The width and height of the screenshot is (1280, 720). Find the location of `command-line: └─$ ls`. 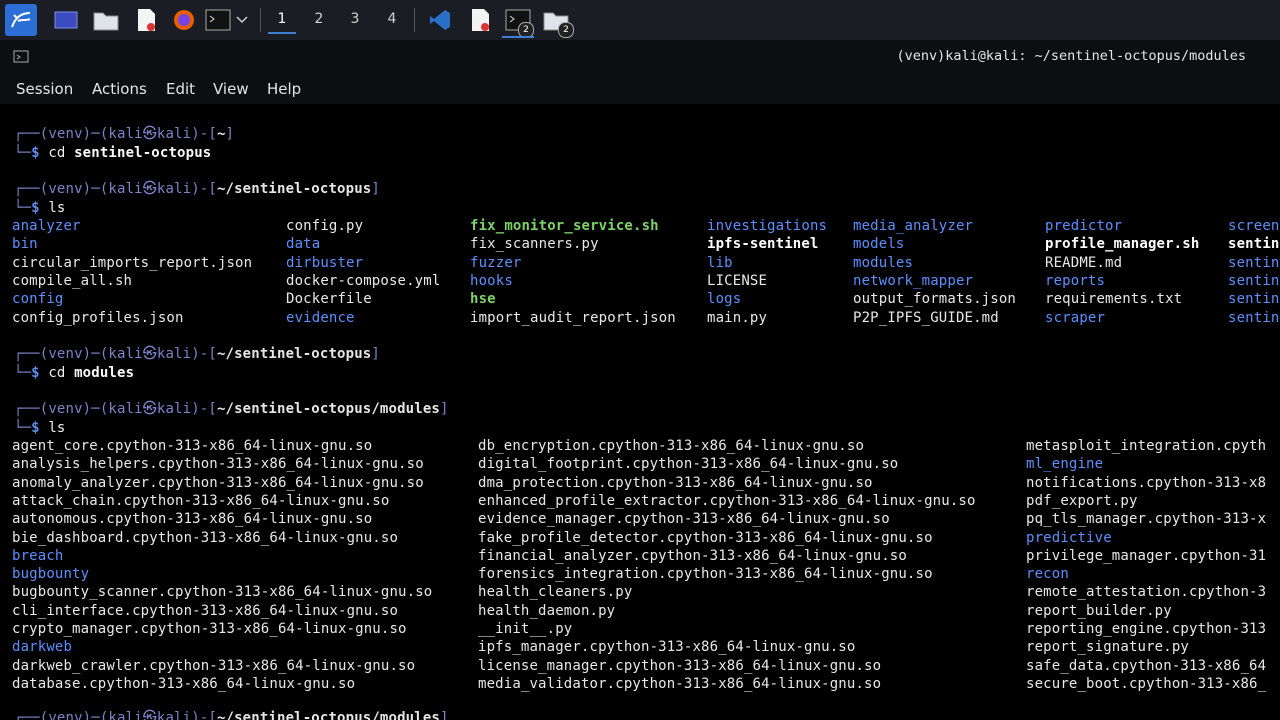

command-line: └─$ ls is located at coordinates (44, 428).